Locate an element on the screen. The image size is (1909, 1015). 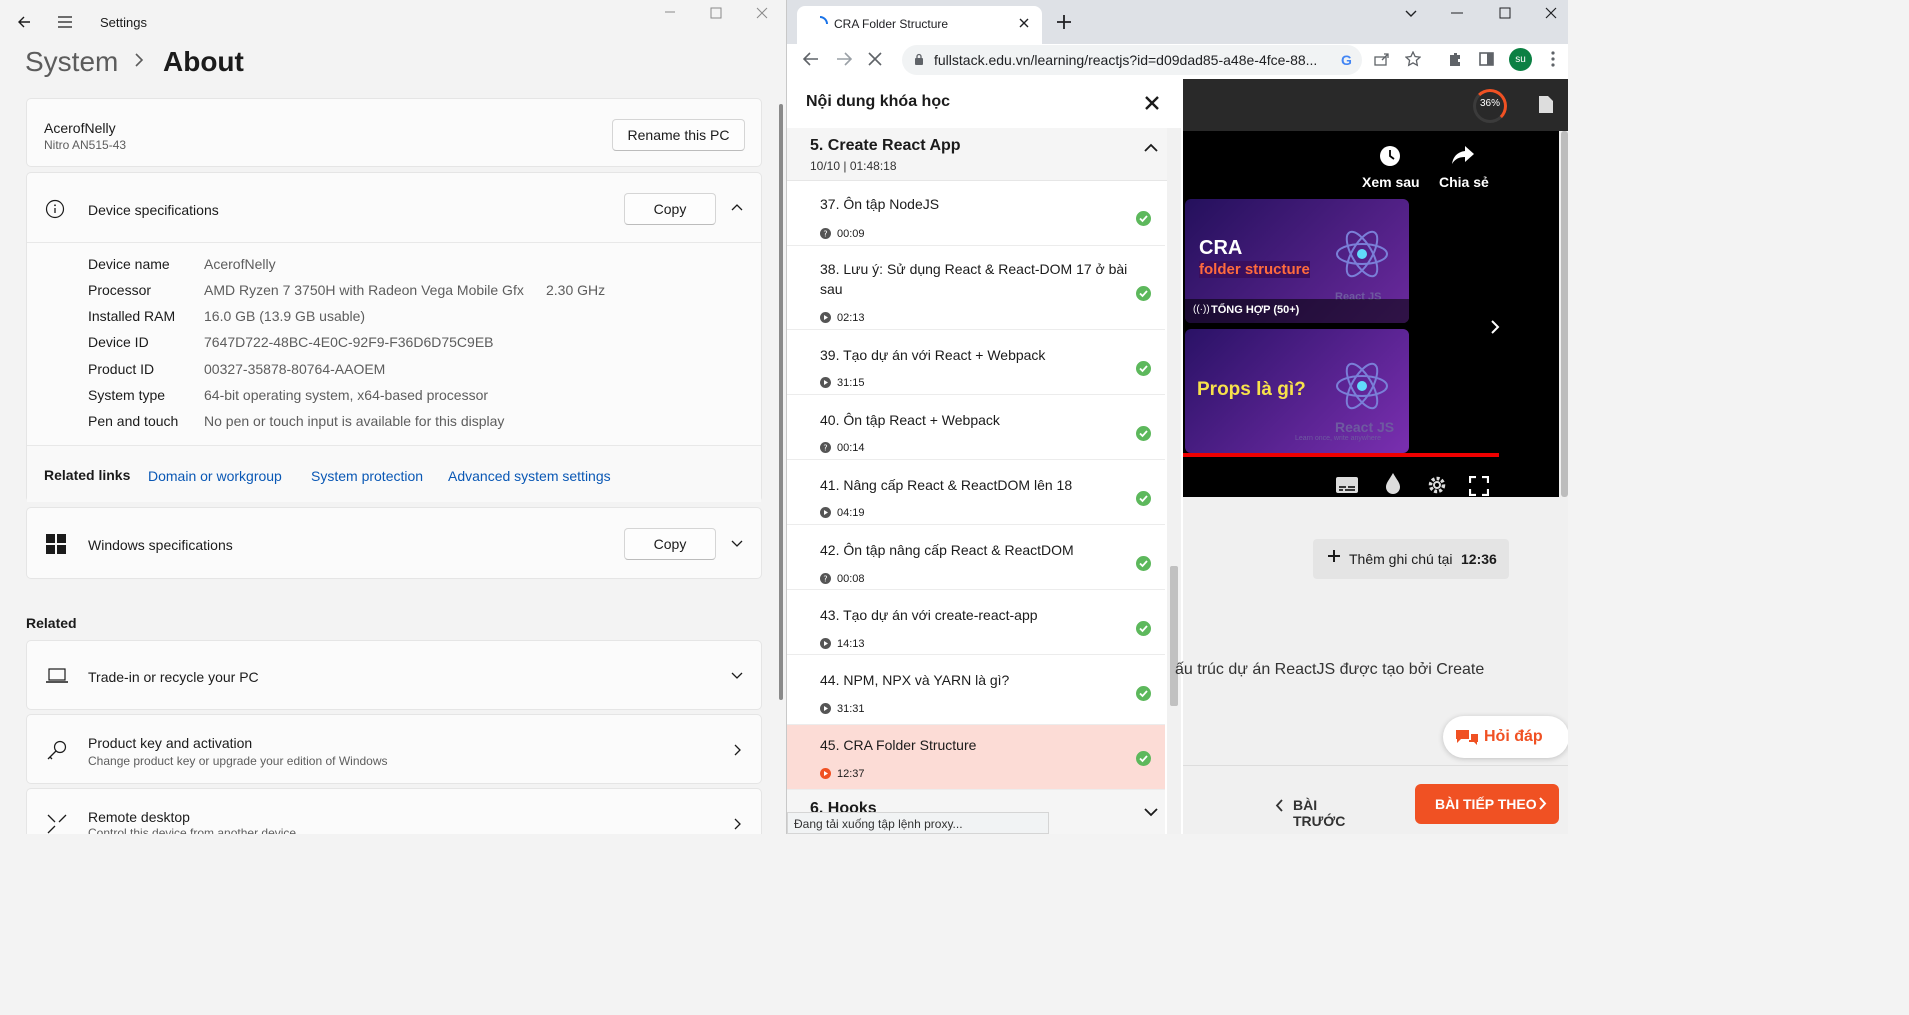
thumbnail-caption-bar: ((·)) TỔNG HỢP (50+) is located at coordinates (1297, 311).